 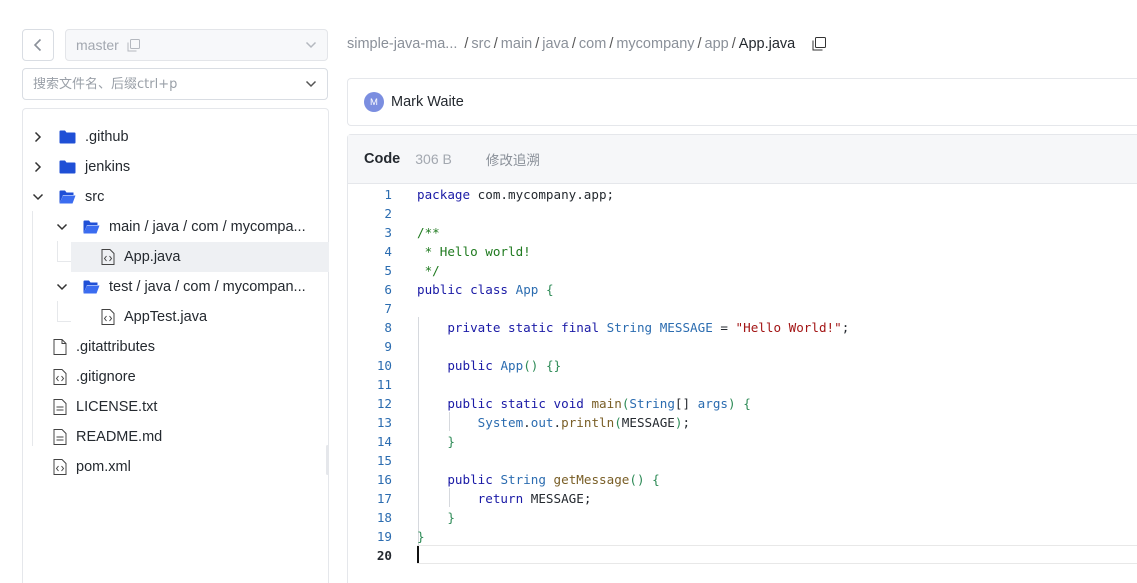 I want to click on file-search, so click(x=175, y=84).